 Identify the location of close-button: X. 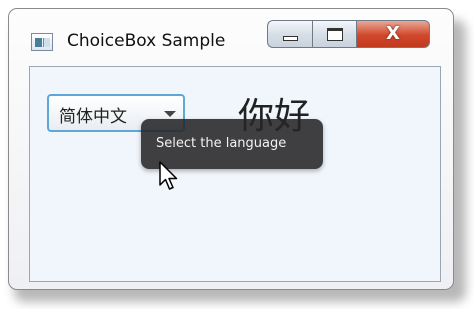
(393, 34).